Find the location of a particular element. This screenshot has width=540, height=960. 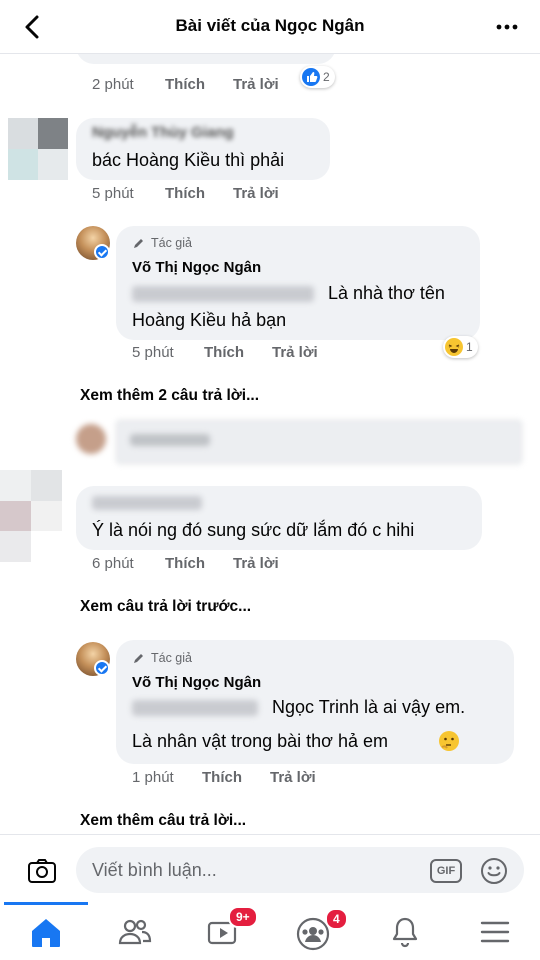

top-bar: Bài viết của Ngọc Ngân is located at coordinates (270, 27).